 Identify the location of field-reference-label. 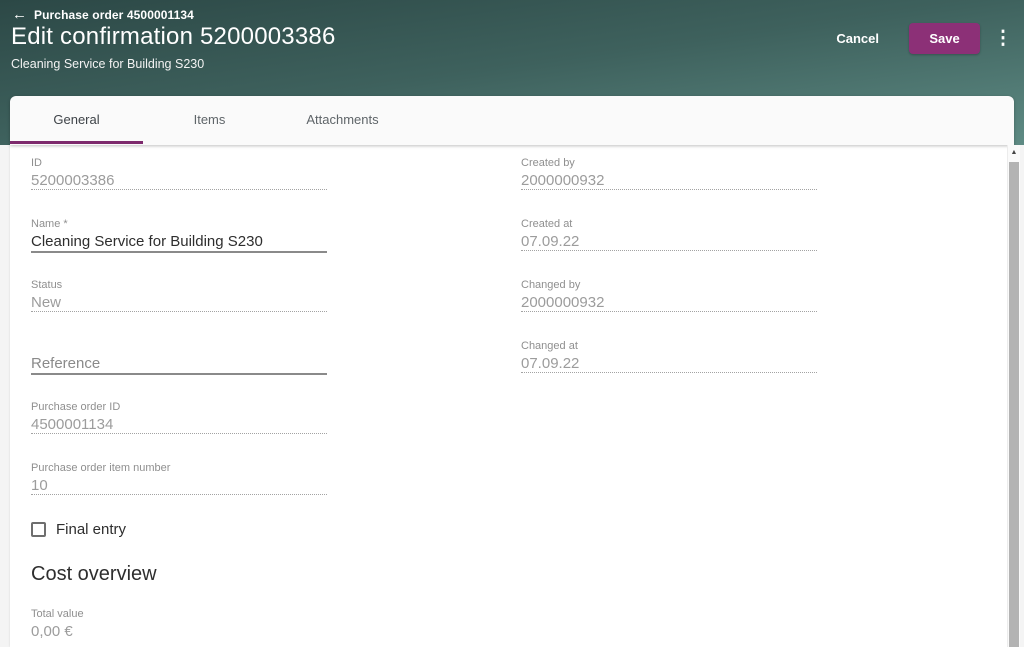
(179, 346).